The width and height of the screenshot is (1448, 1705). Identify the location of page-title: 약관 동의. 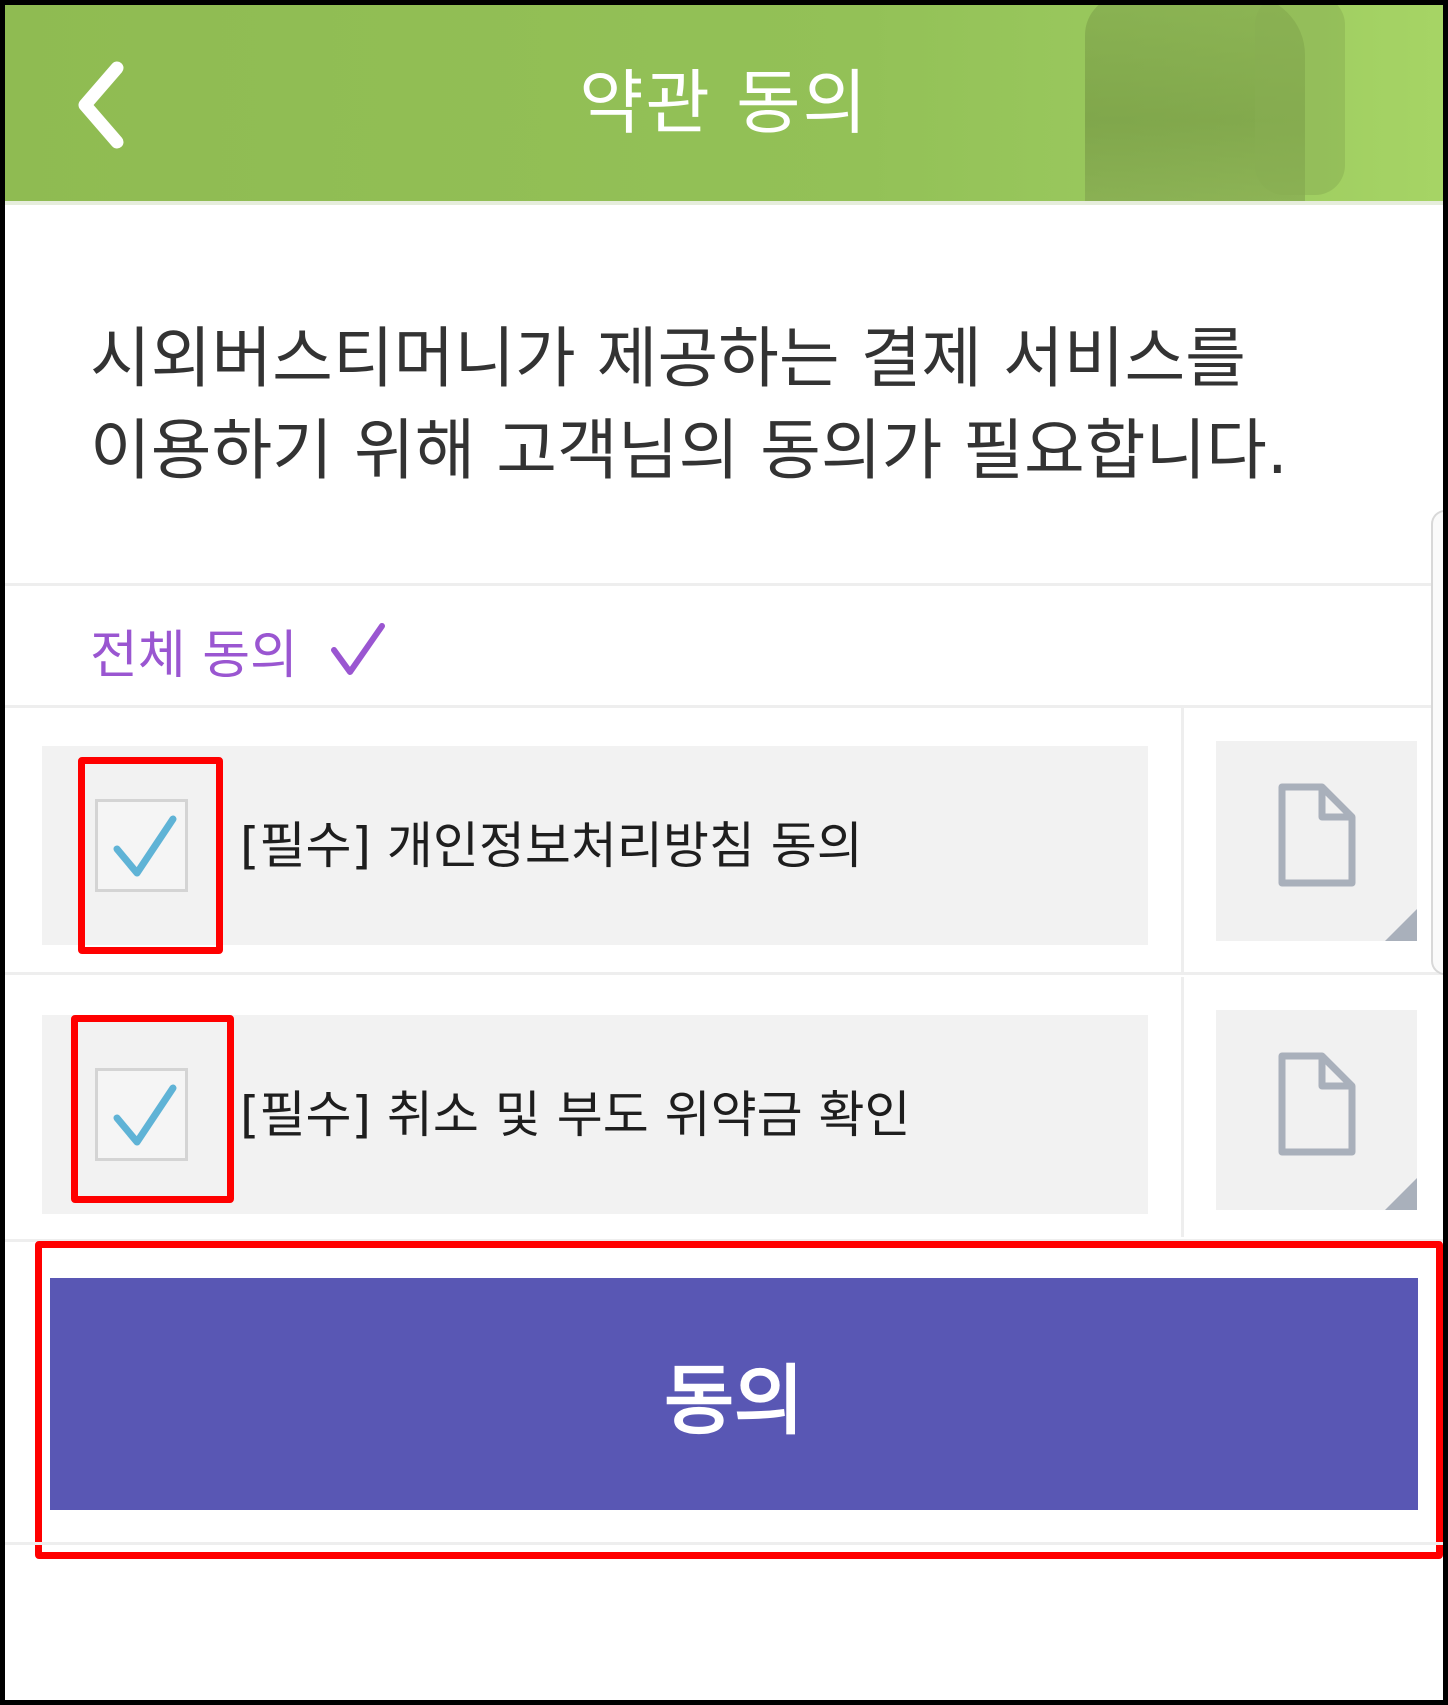
(724, 103).